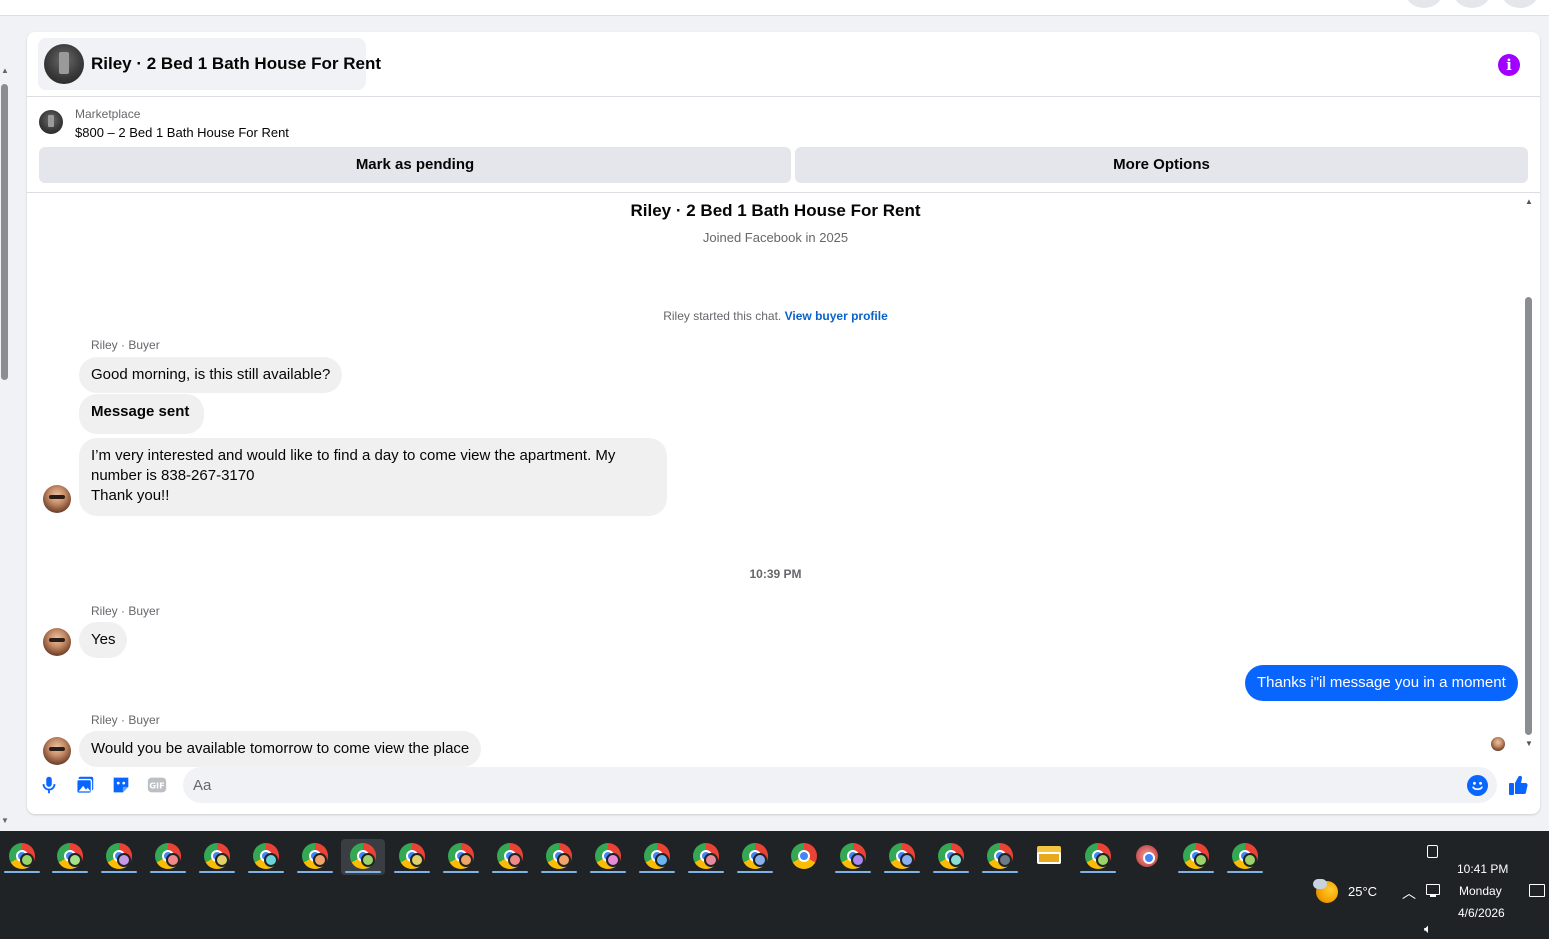 The height and width of the screenshot is (939, 1549). I want to click on page-scrollbar-thumb, so click(4, 232).